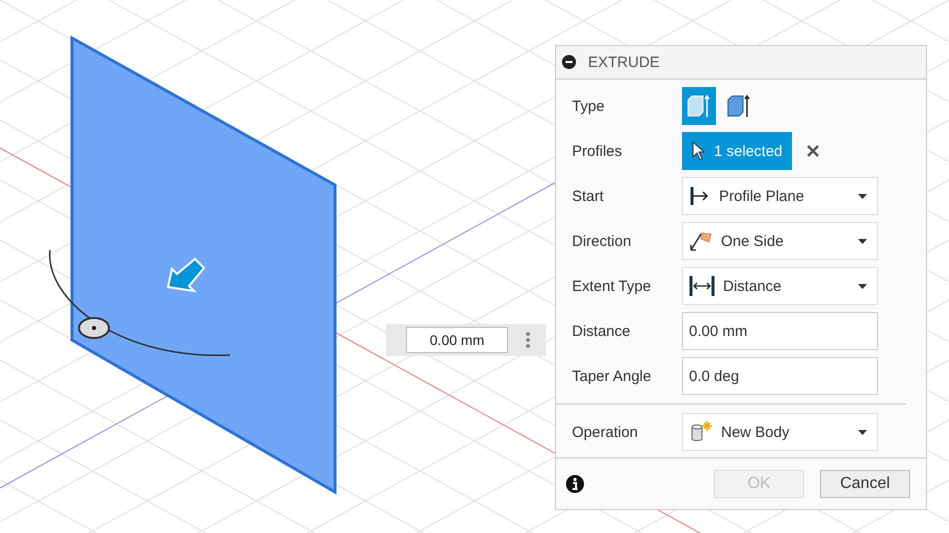 This screenshot has height=533, width=949. Describe the element at coordinates (139, 303) in the screenshot. I see `rotation-manipulator-drawing` at that location.